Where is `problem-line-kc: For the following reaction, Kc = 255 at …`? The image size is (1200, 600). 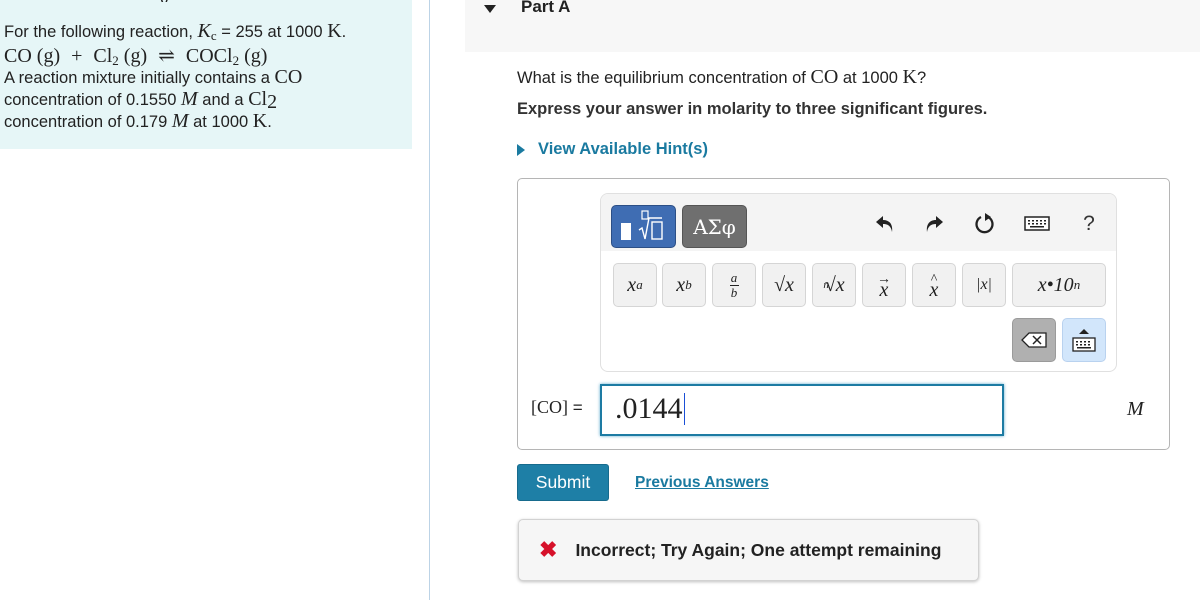
problem-line-kc: For the following reaction, Kc = 255 at … is located at coordinates (175, 31).